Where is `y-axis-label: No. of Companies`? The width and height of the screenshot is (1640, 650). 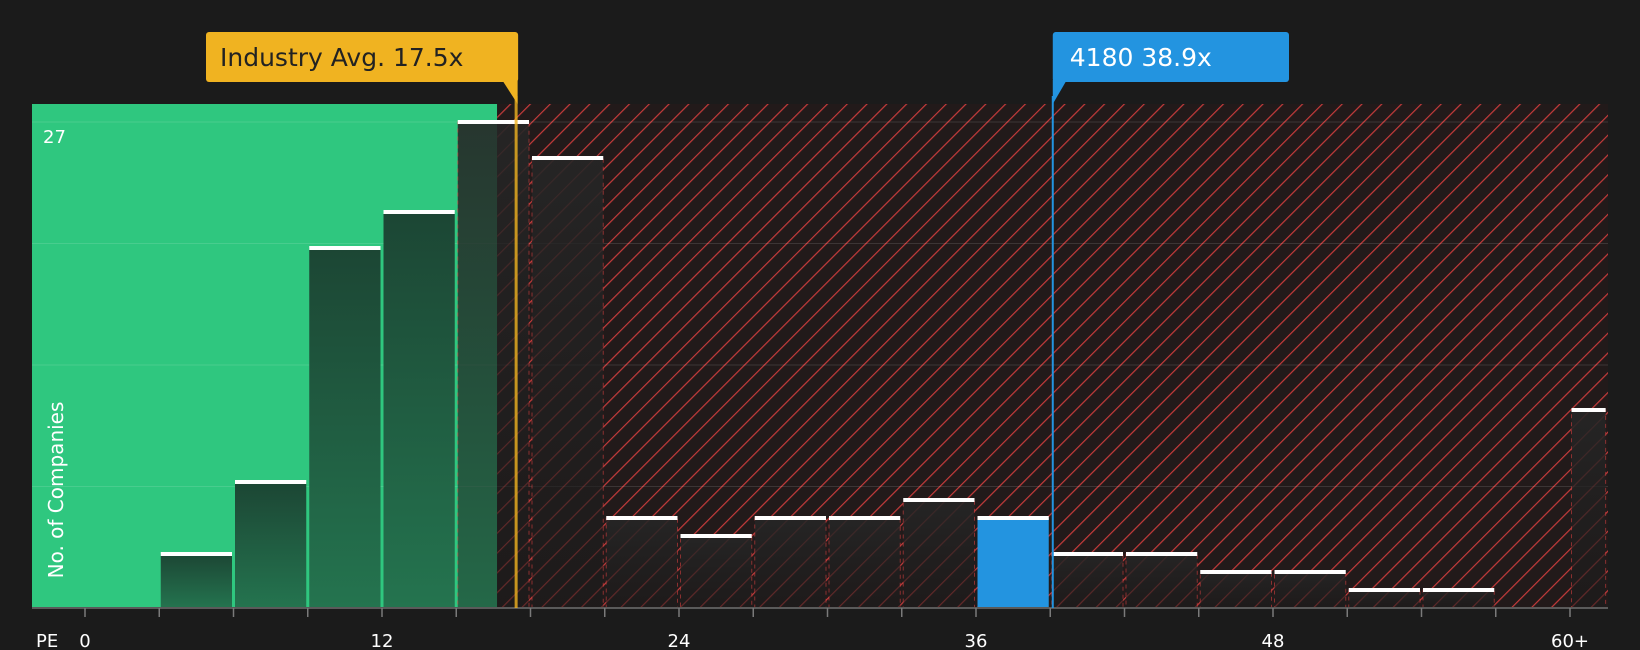
y-axis-label: No. of Companies is located at coordinates (56, 490).